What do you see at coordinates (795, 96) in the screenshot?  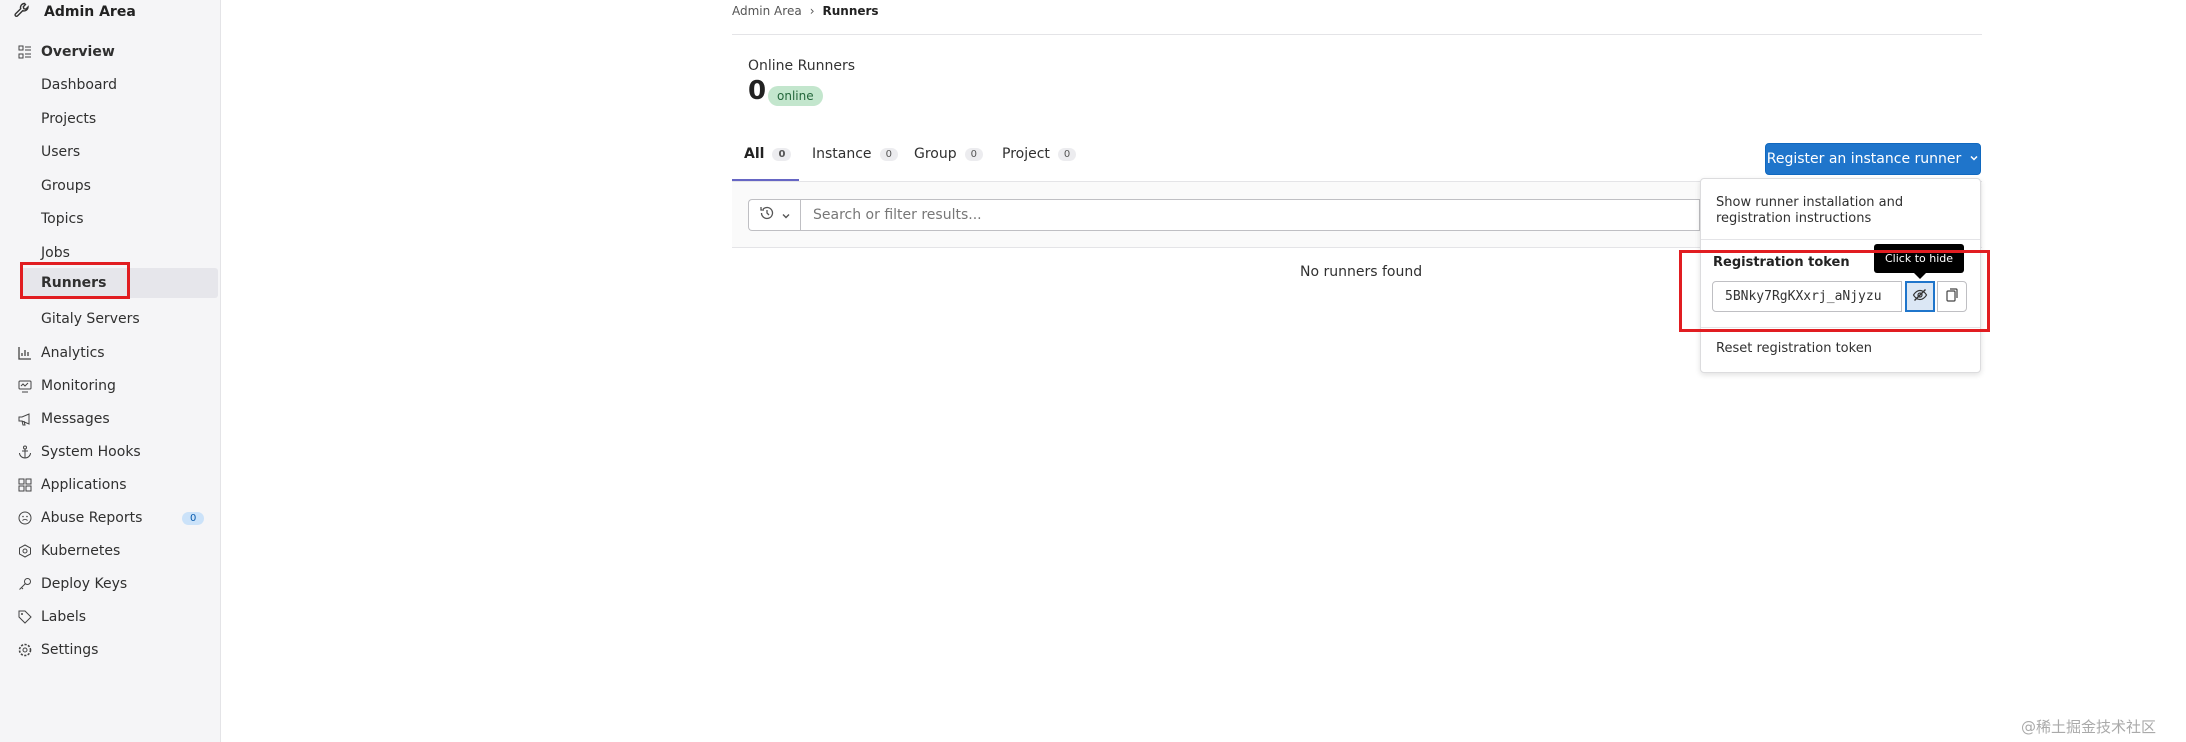 I see `online-badge: online` at bounding box center [795, 96].